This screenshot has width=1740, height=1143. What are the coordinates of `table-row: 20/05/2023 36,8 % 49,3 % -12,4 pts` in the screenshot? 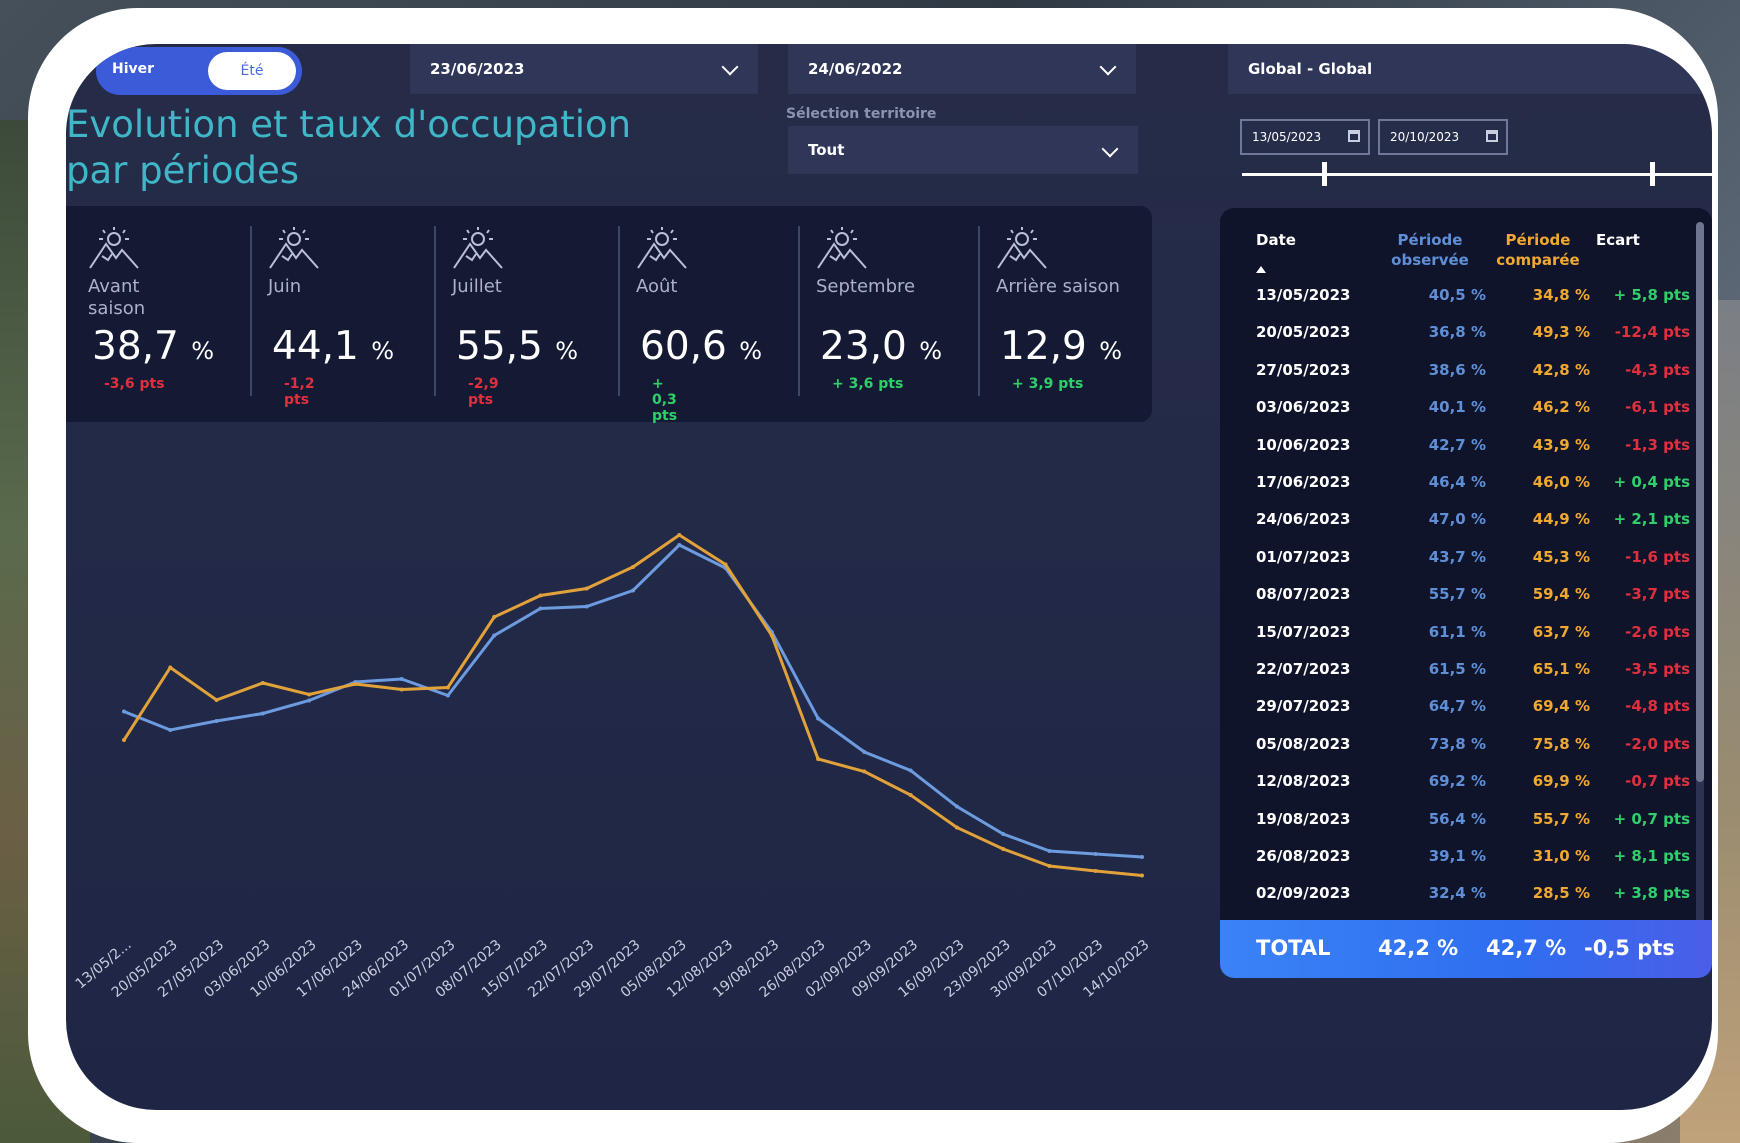 It's located at (1455, 332).